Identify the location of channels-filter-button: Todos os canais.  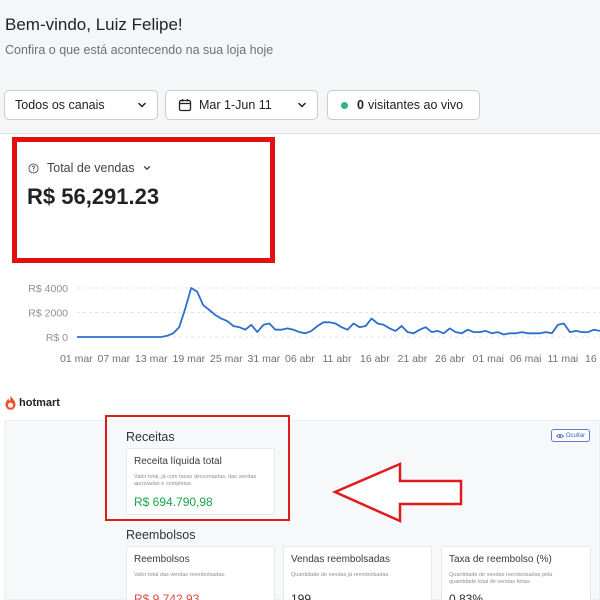
(81, 105).